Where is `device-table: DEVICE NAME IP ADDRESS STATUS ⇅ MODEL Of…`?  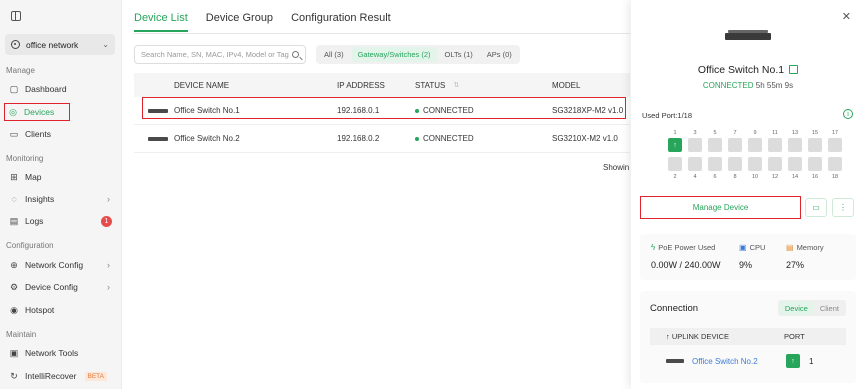
device-table: DEVICE NAME IP ADDRESS STATUS ⇅ MODEL Of… is located at coordinates (382, 113).